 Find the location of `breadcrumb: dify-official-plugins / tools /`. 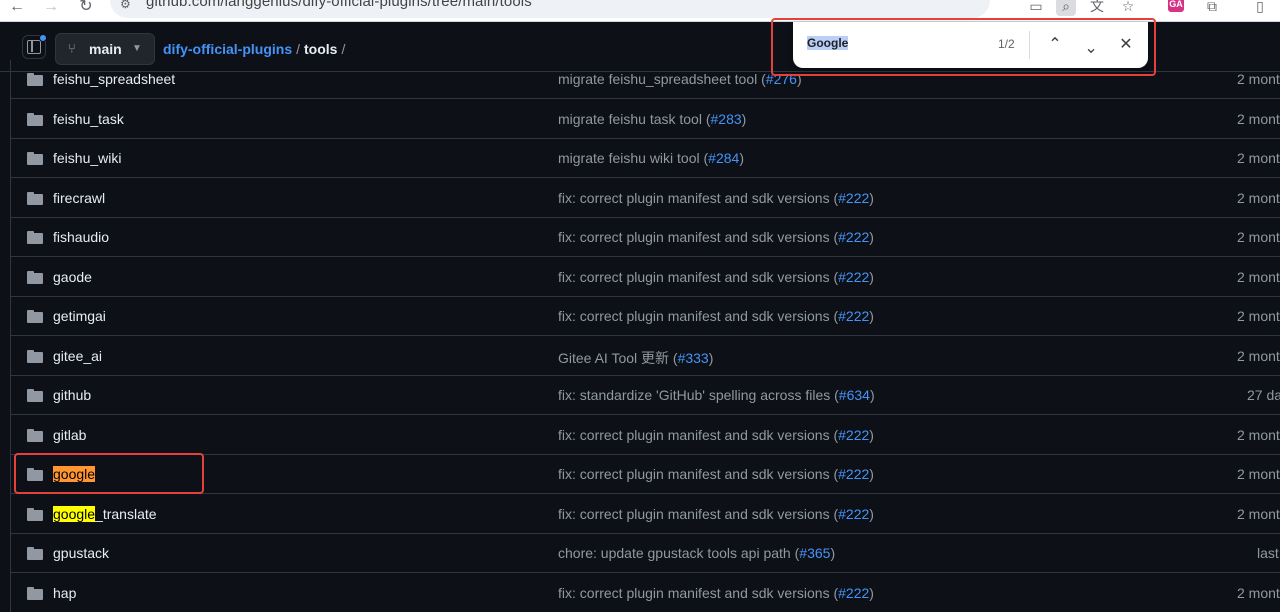

breadcrumb: dify-official-plugins / tools / is located at coordinates (256, 49).